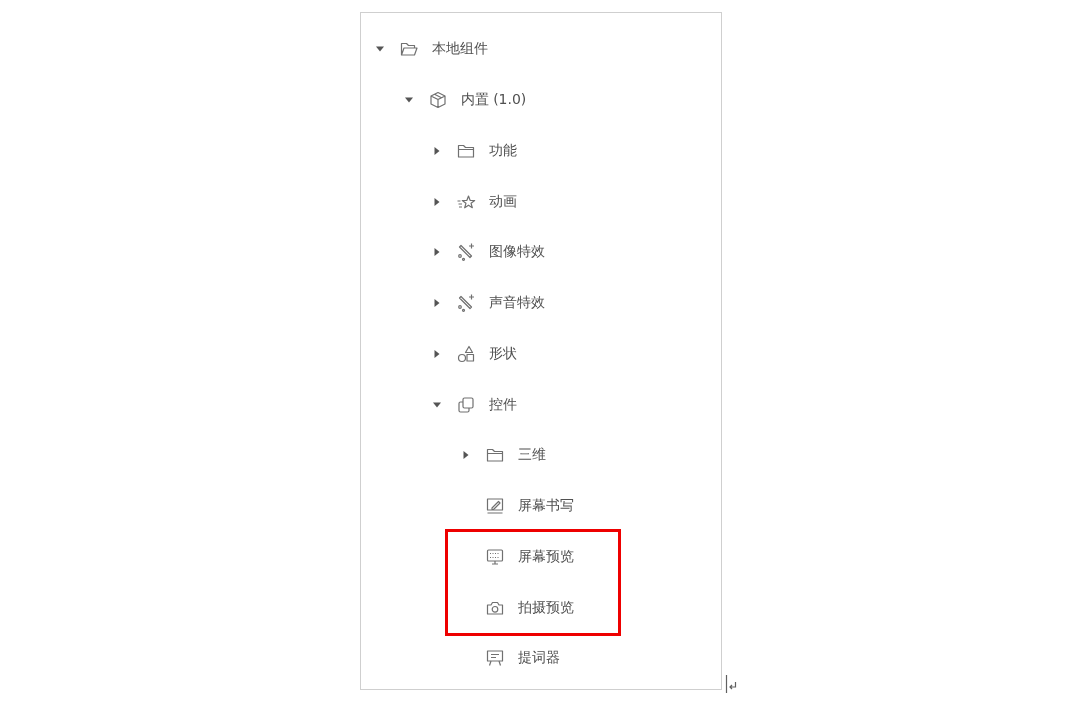 The width and height of the screenshot is (1080, 702). I want to click on tree-item: 声音特效, so click(517, 303).